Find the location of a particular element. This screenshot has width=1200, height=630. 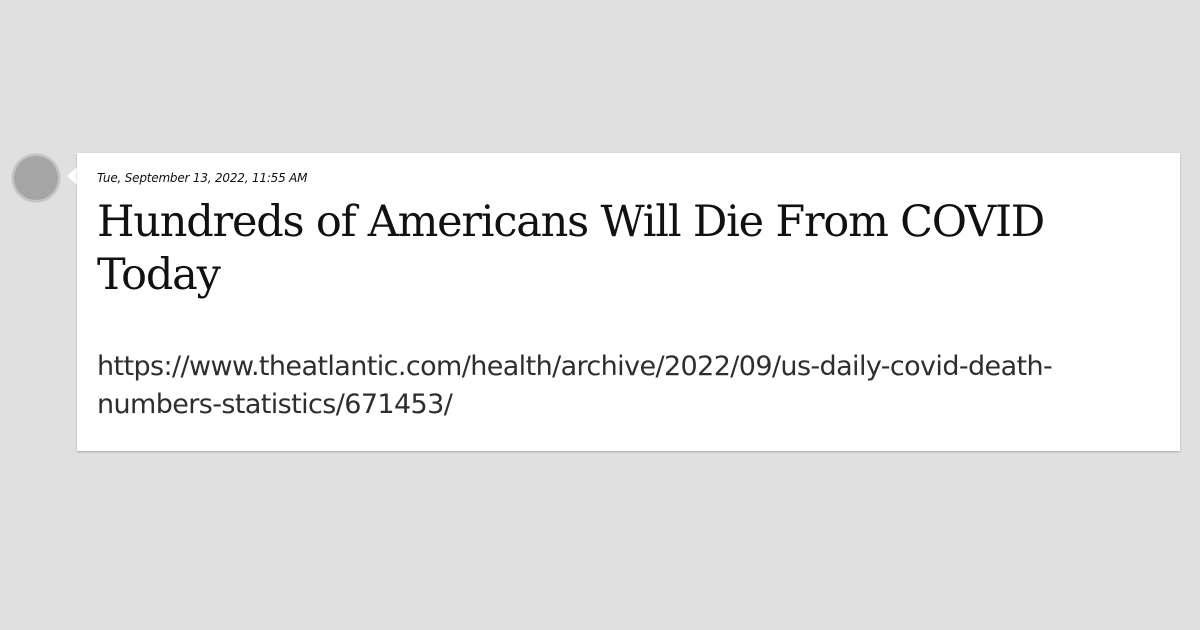

post-link-line-2: numbers-statistics/671453/ is located at coordinates (275, 404).